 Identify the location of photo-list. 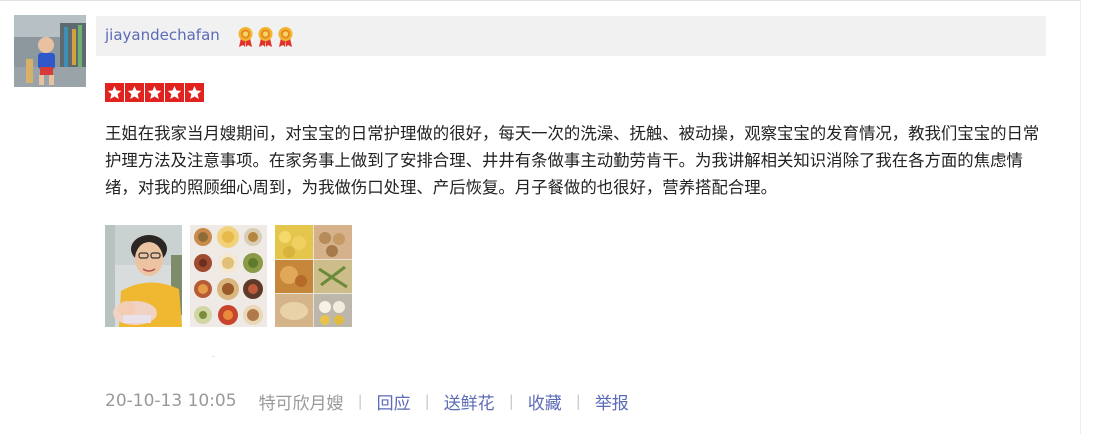
(228, 276).